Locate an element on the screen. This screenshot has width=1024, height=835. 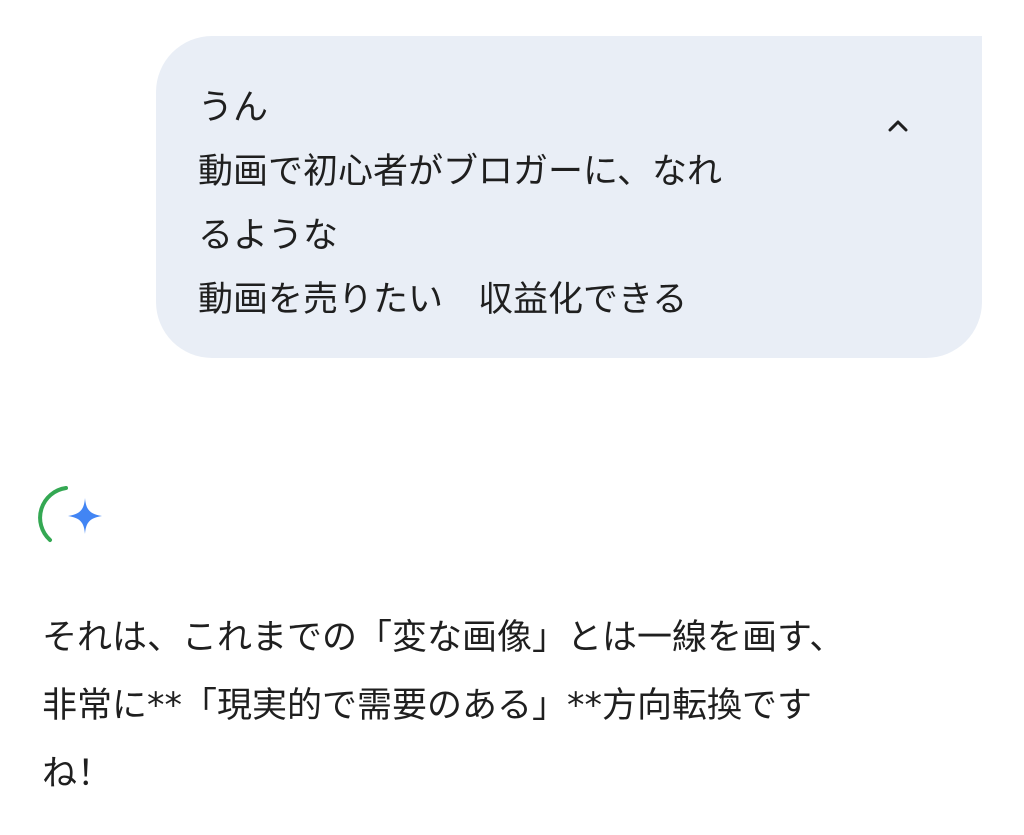
loading-spinner-arc is located at coordinates (53, 514).